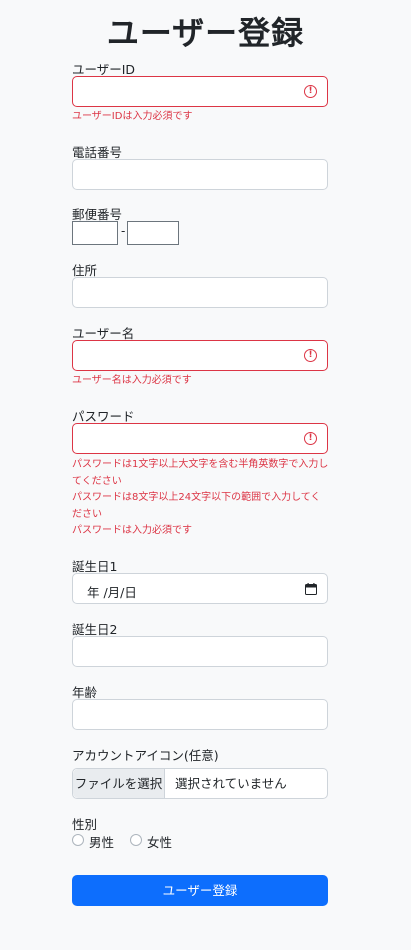 Image resolution: width=411 pixels, height=950 pixels. Describe the element at coordinates (200, 651) in the screenshot. I see `birthday2-input` at that location.